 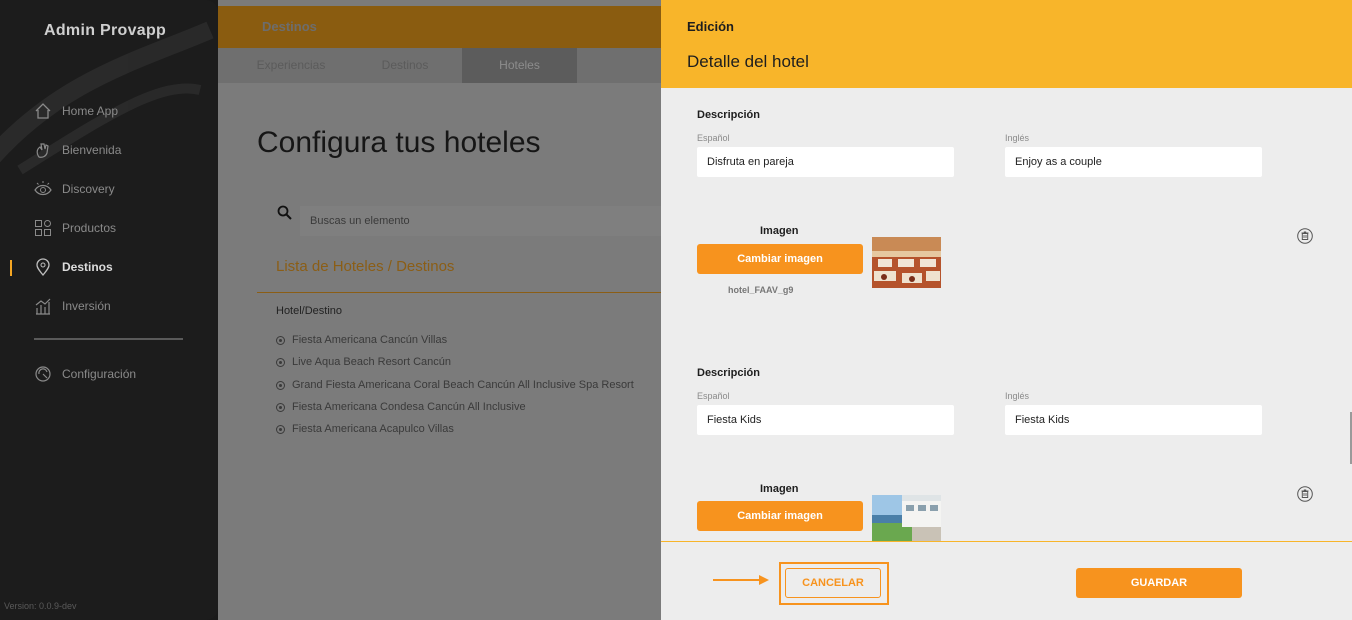 What do you see at coordinates (1006, 580) in the screenshot?
I see `panel-footer: CANCELAR GUARDAR` at bounding box center [1006, 580].